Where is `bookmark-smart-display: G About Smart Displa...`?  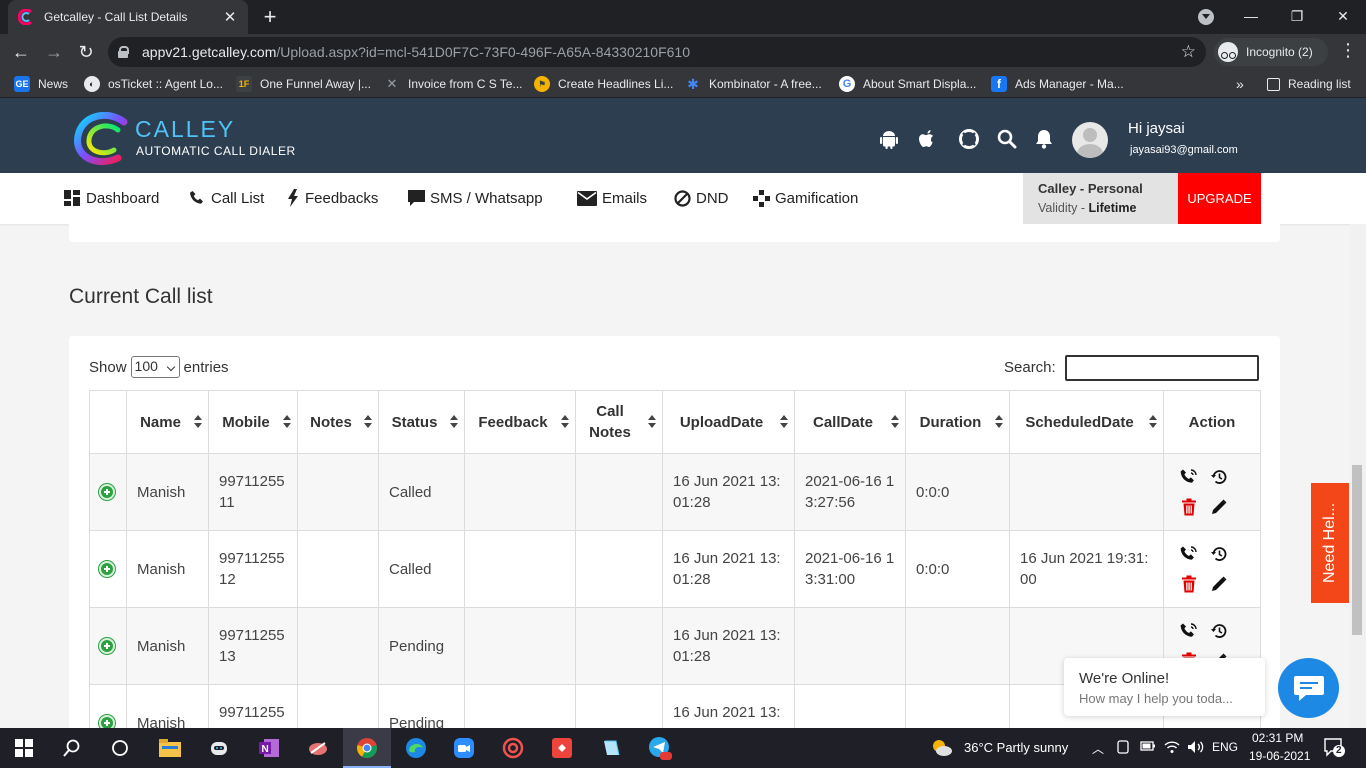 bookmark-smart-display: G About Smart Displa... is located at coordinates (907, 84).